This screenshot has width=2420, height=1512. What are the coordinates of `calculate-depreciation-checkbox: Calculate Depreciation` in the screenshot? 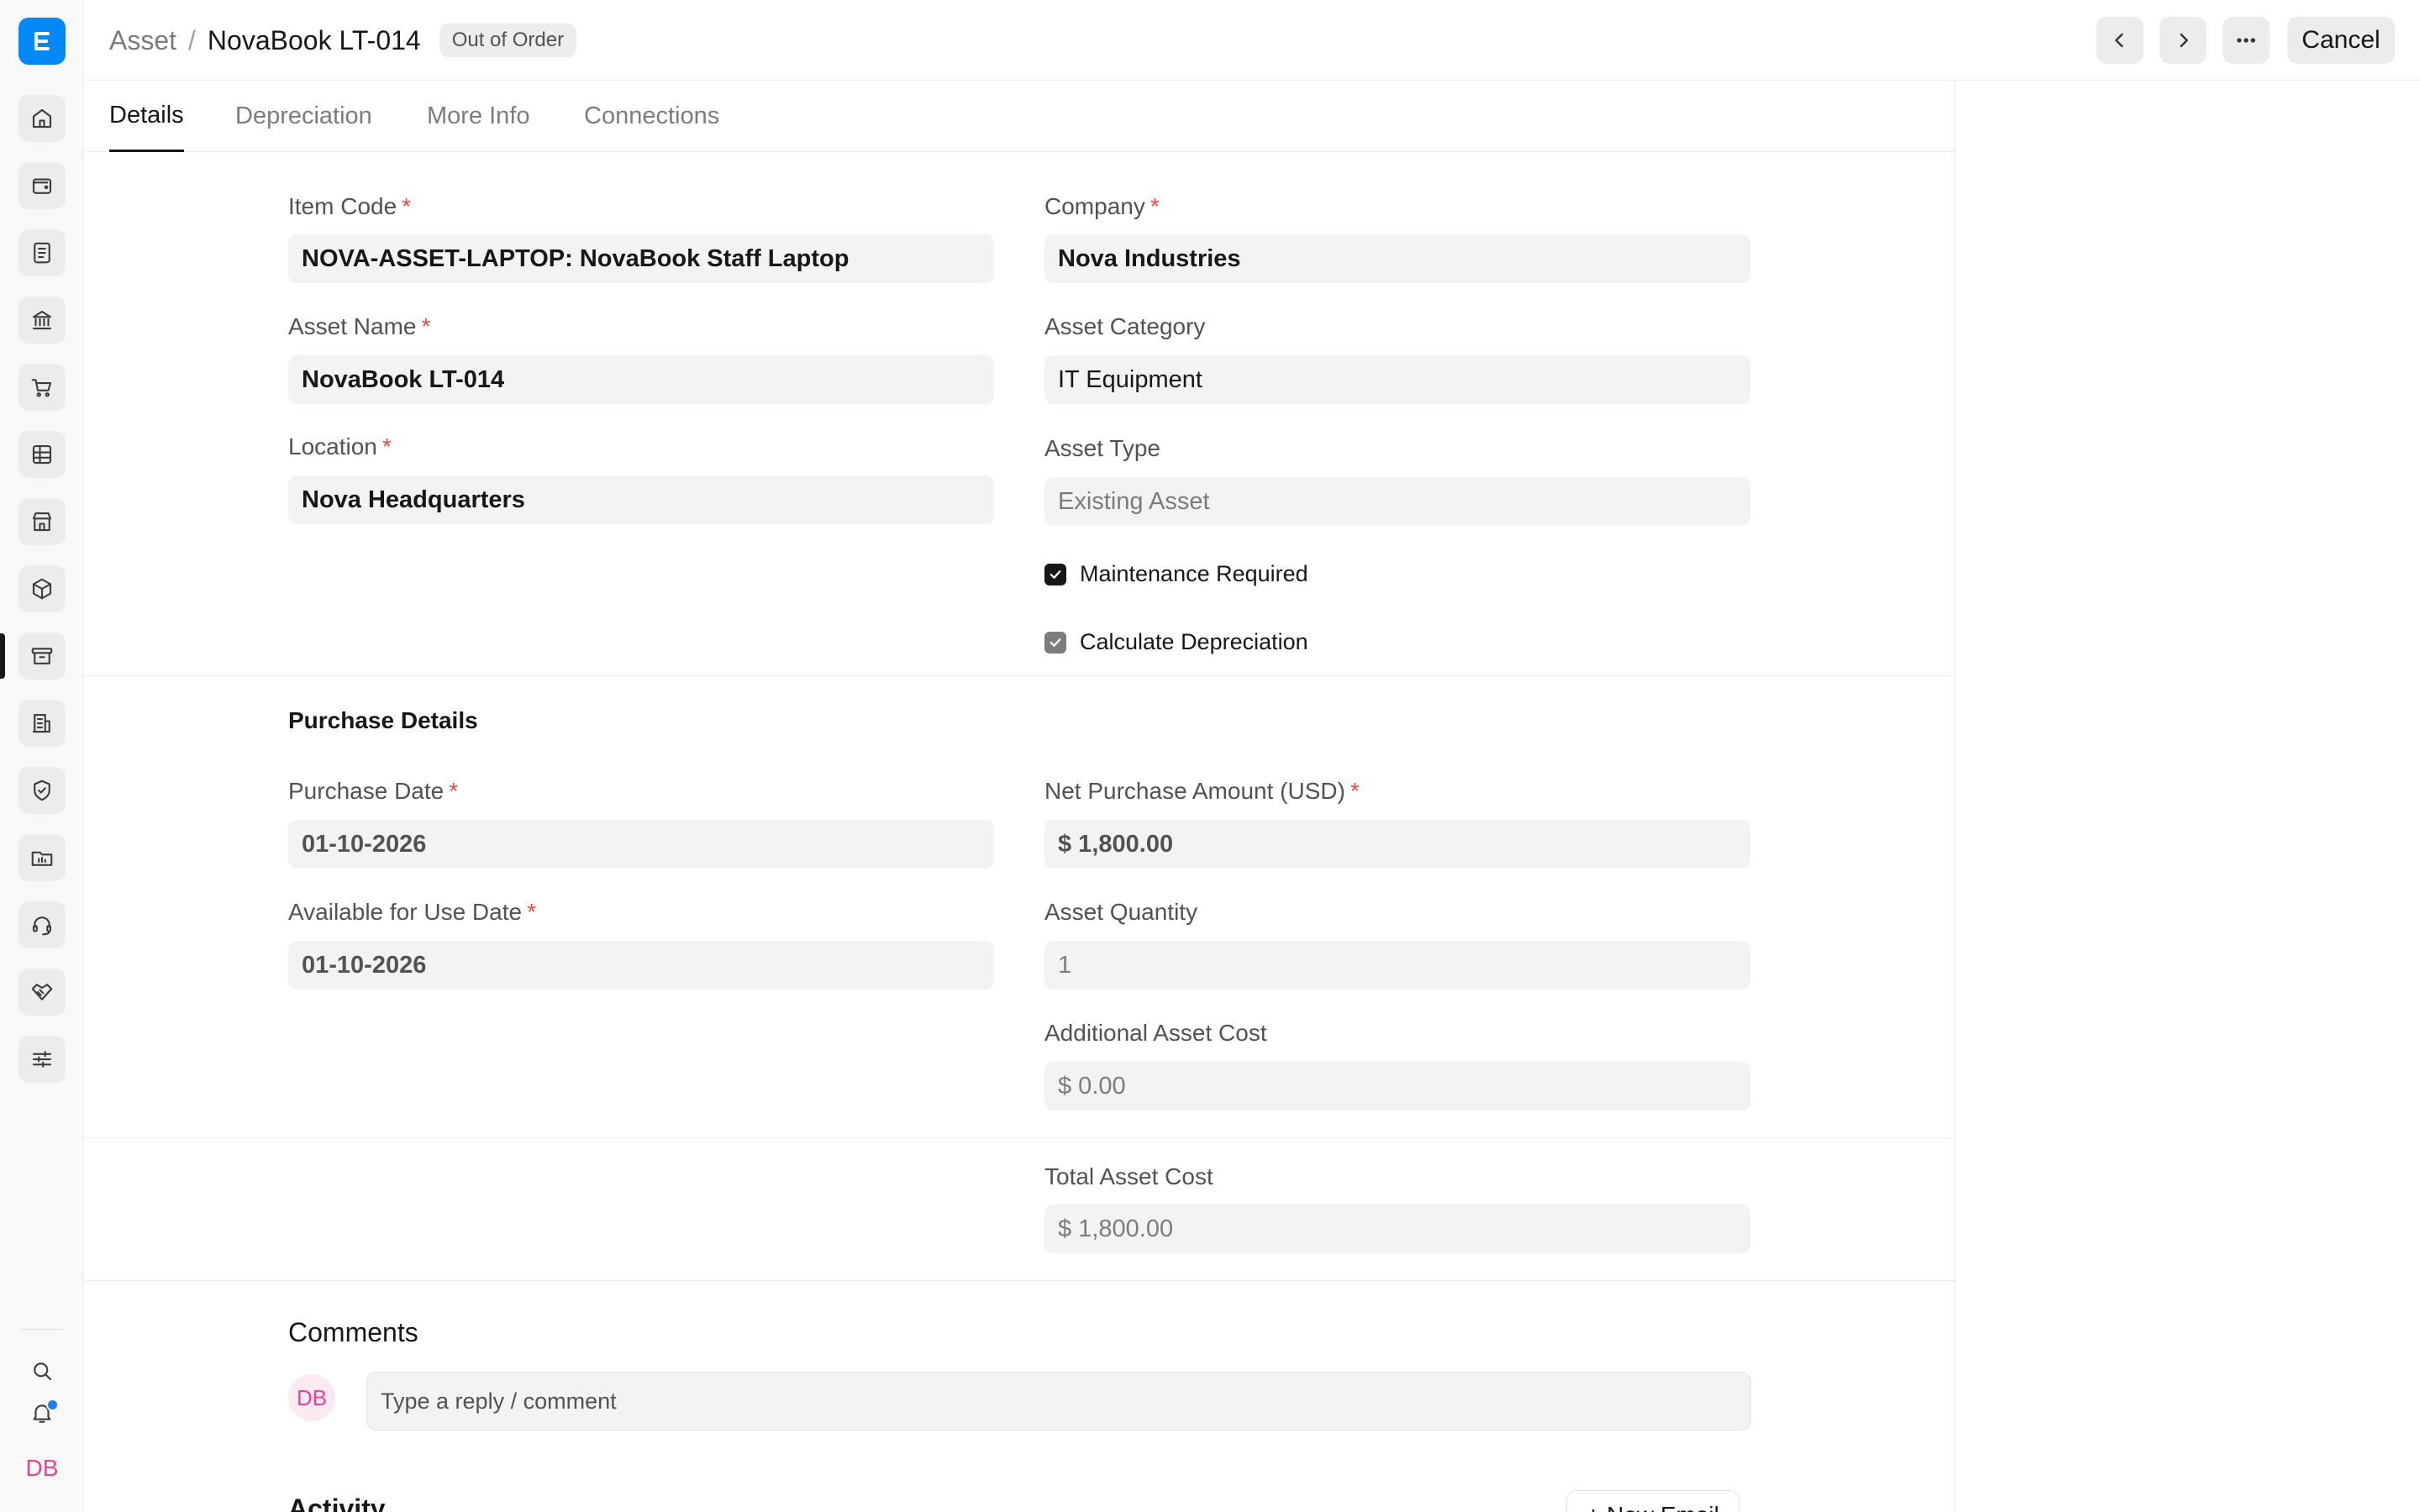 It's located at (1176, 642).